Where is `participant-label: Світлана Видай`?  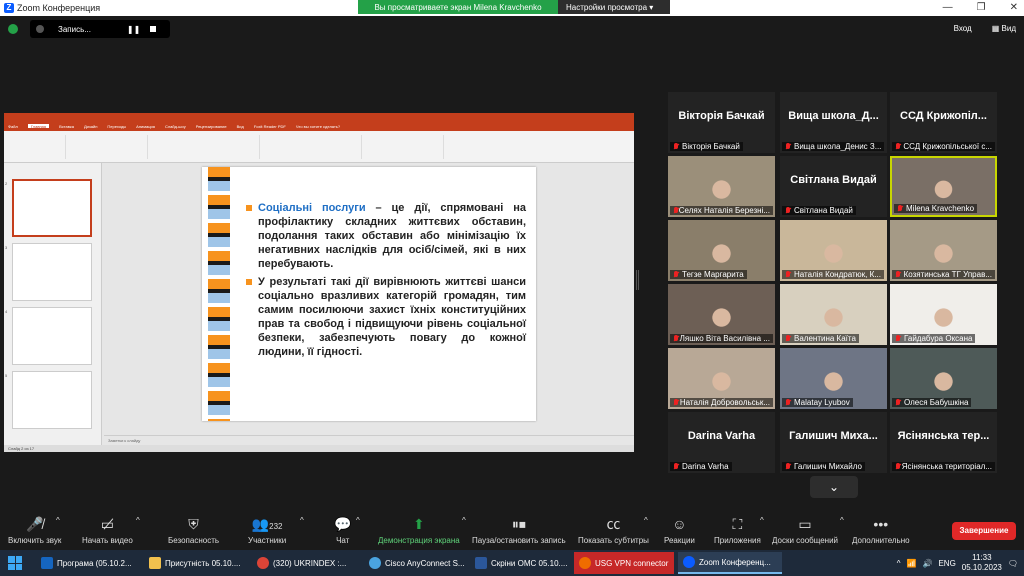 participant-label: Світлана Видай is located at coordinates (819, 210).